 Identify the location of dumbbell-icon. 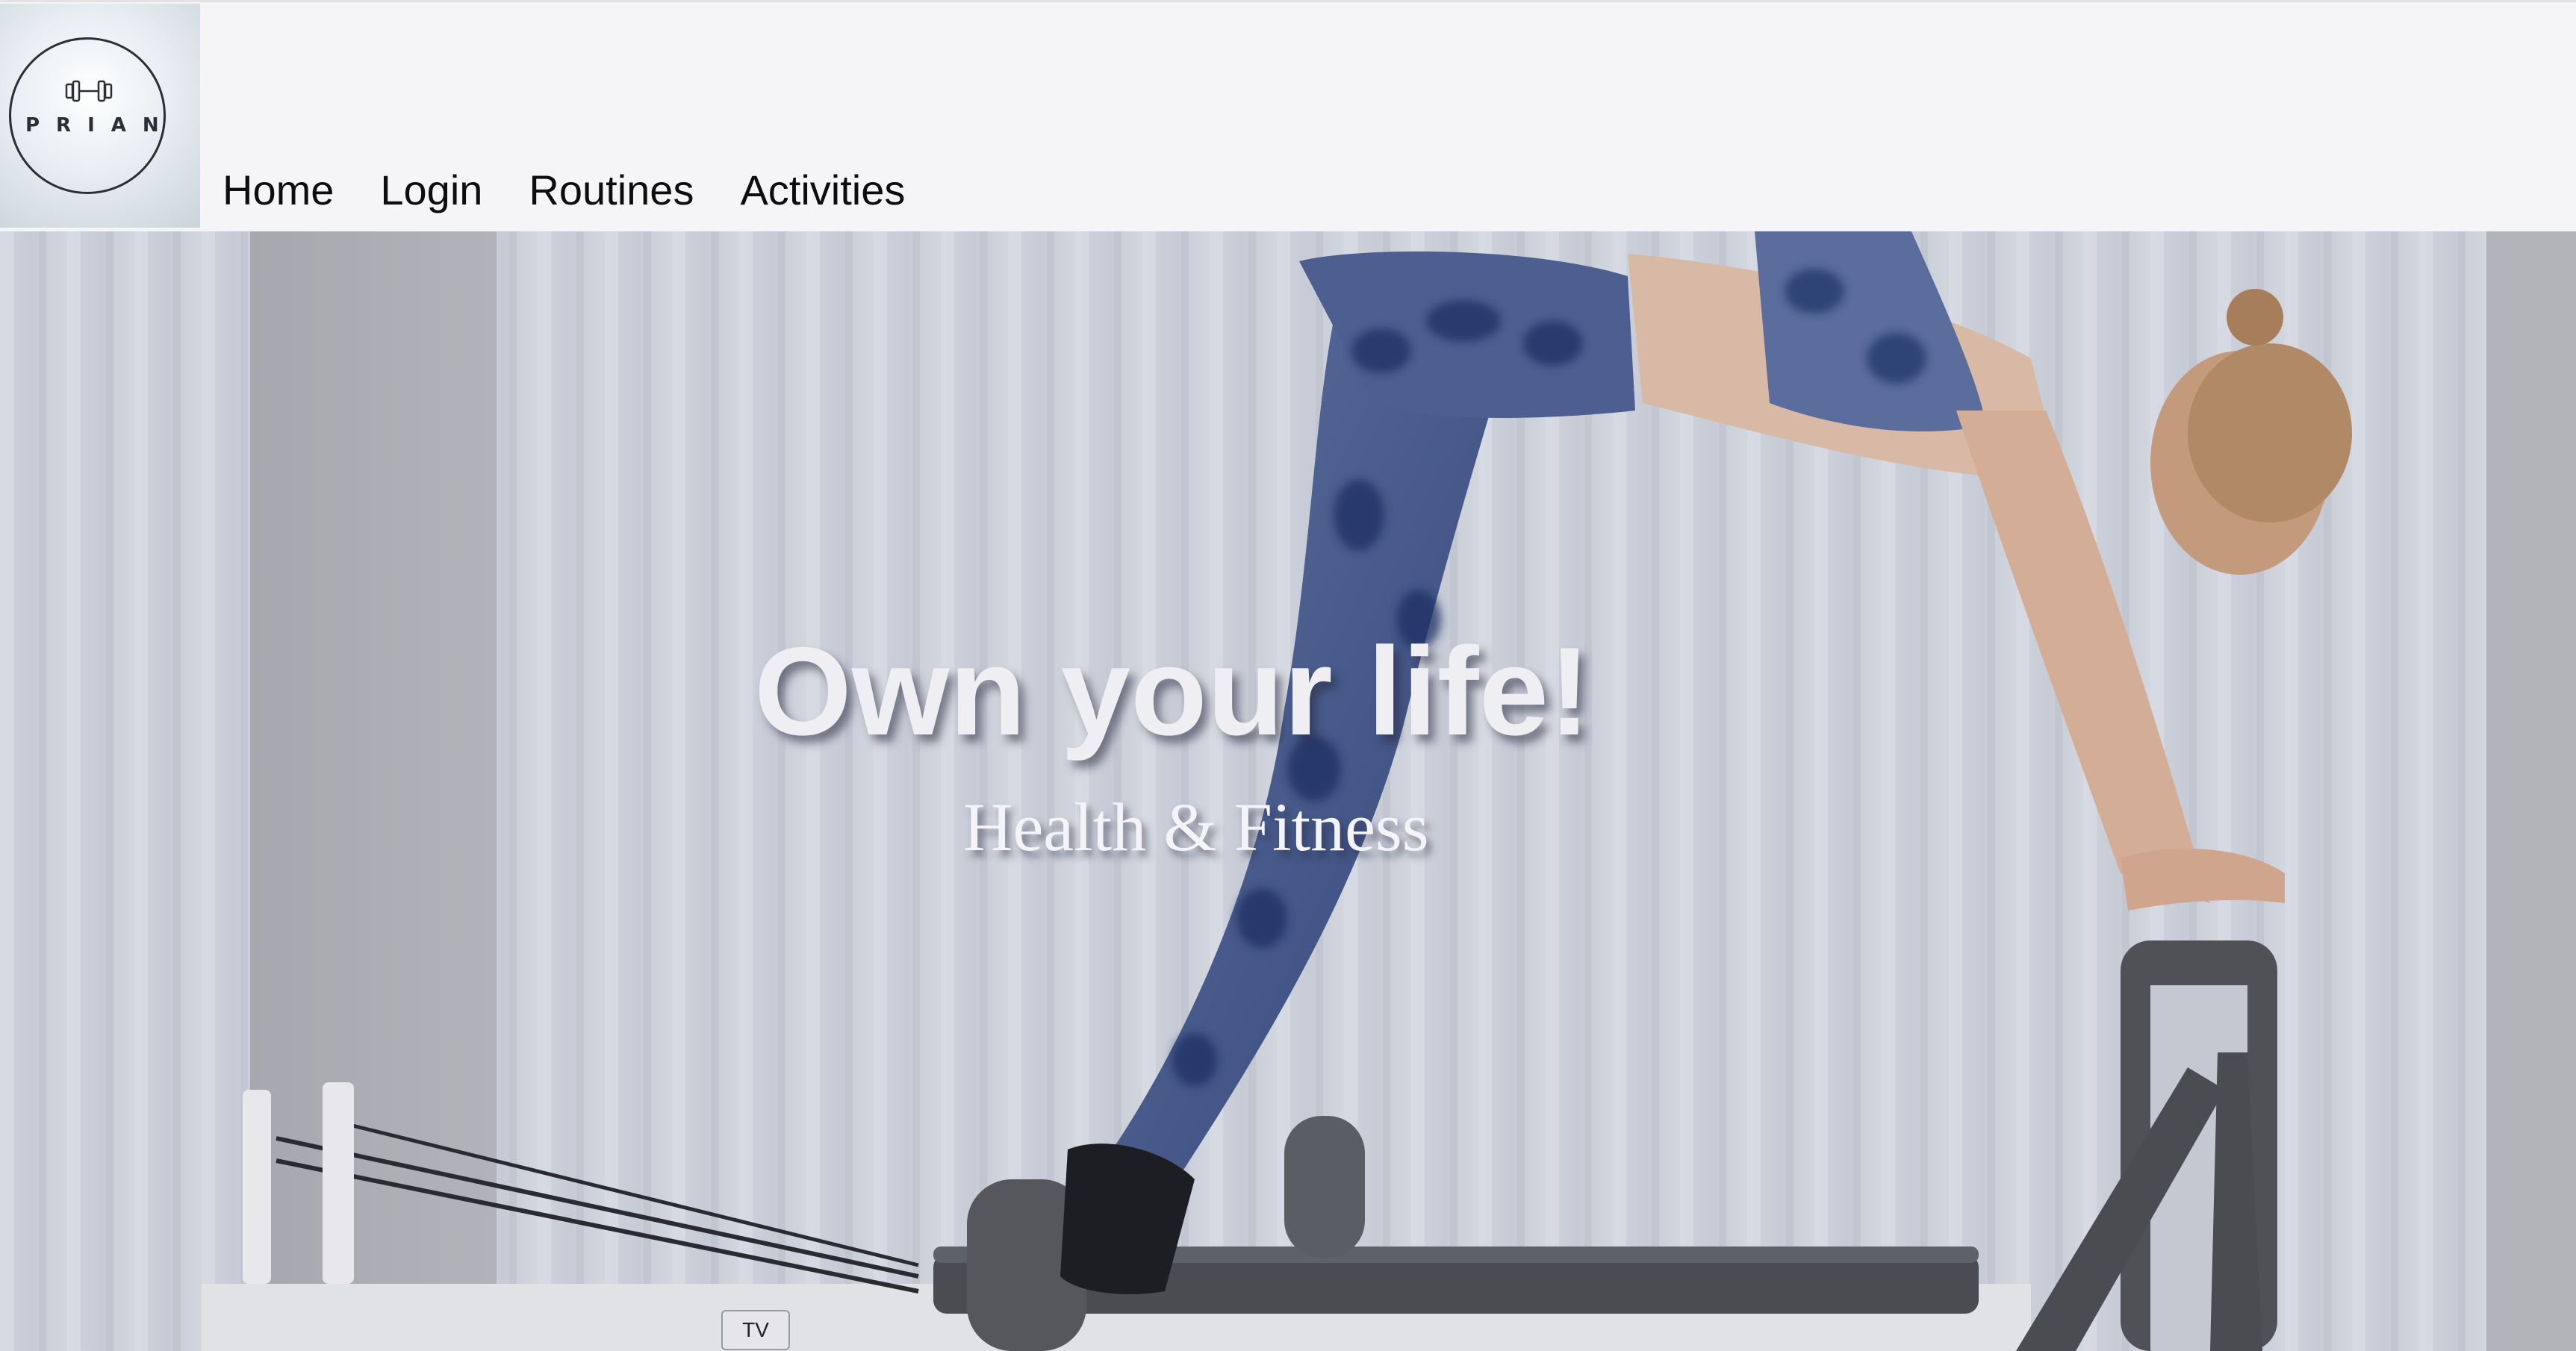
(89, 91).